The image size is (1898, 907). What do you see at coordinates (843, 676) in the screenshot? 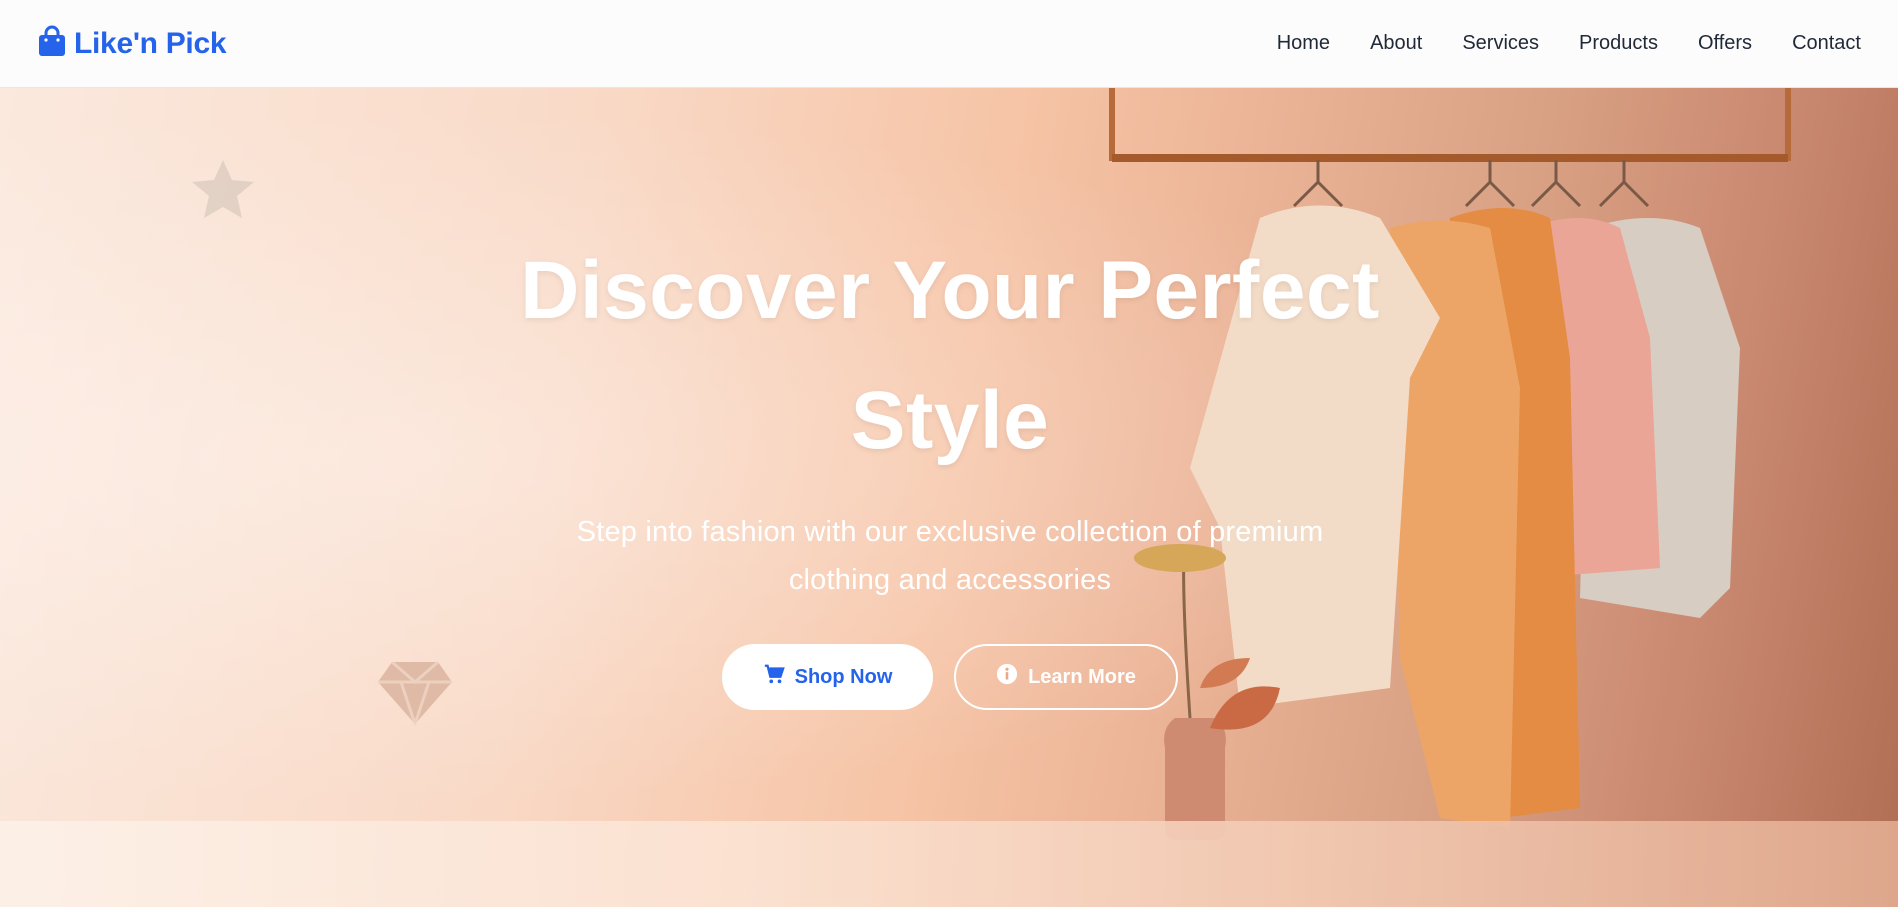
I see `shop-now-label: Shop Now` at bounding box center [843, 676].